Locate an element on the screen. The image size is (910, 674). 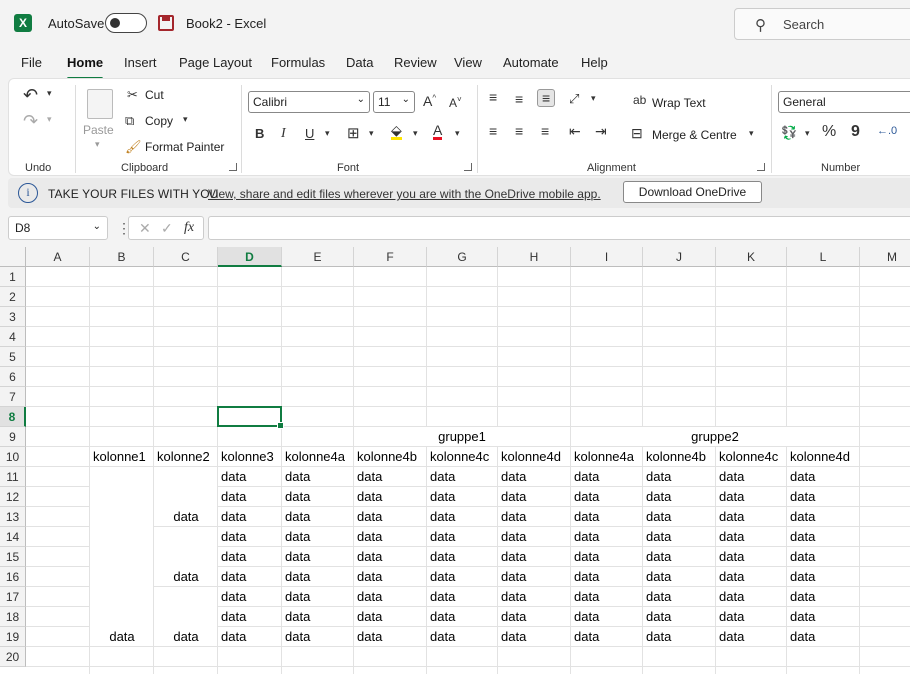
number-format-select: General is located at coordinates (844, 102).